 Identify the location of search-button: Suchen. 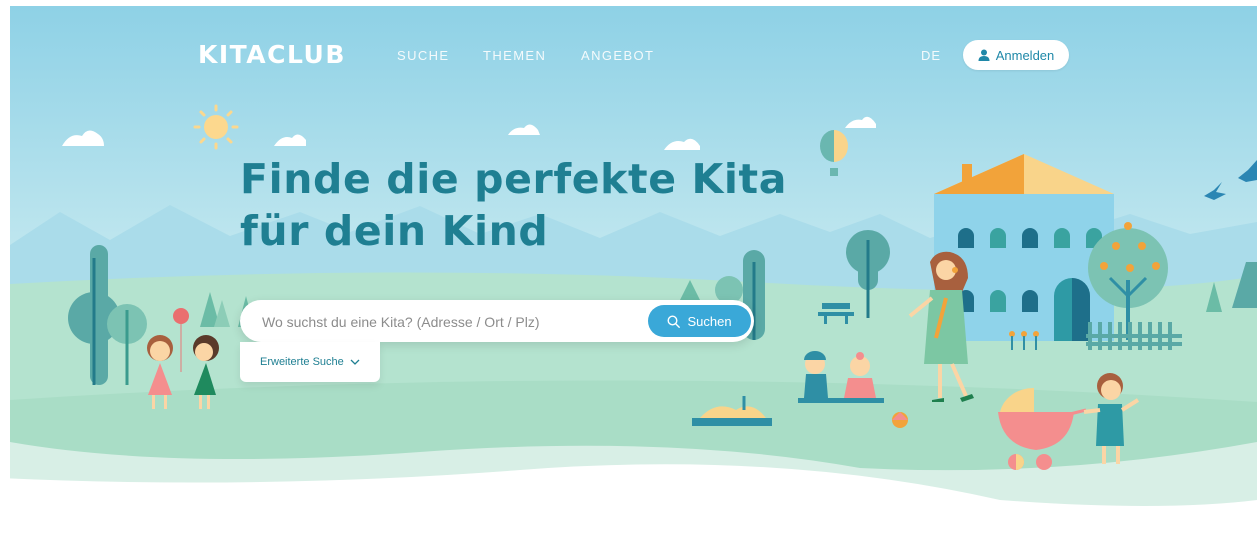
(699, 321).